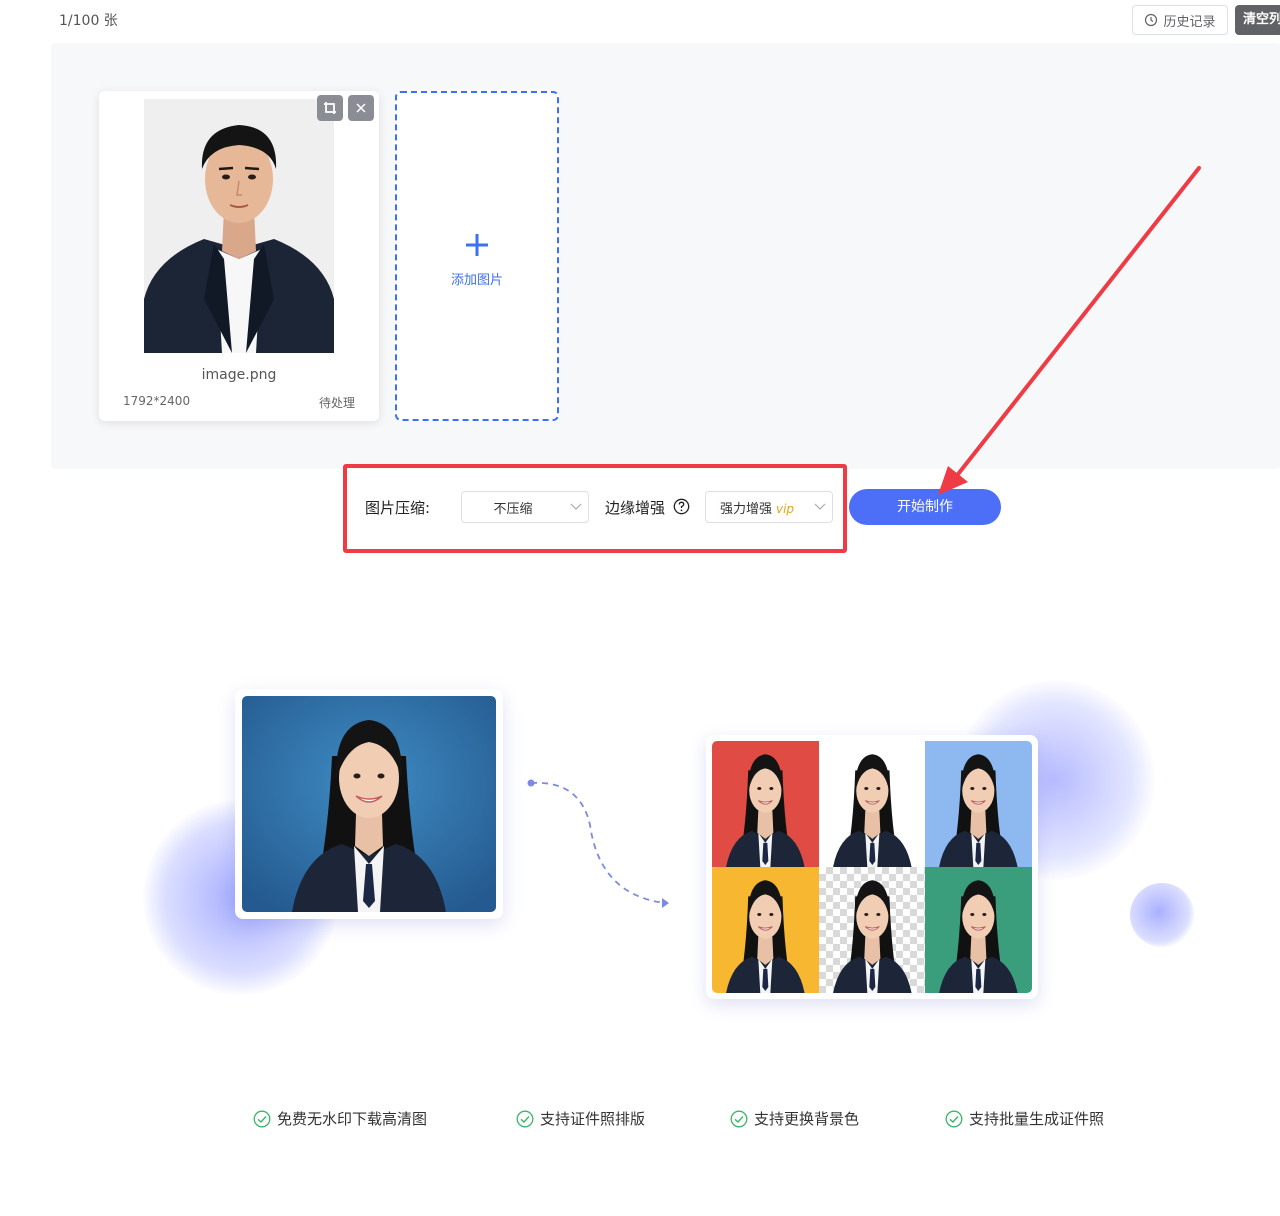 Image resolution: width=1280 pixels, height=1216 pixels. What do you see at coordinates (352, 1119) in the screenshot?
I see `feature-label: 免费无水印下载高清图` at bounding box center [352, 1119].